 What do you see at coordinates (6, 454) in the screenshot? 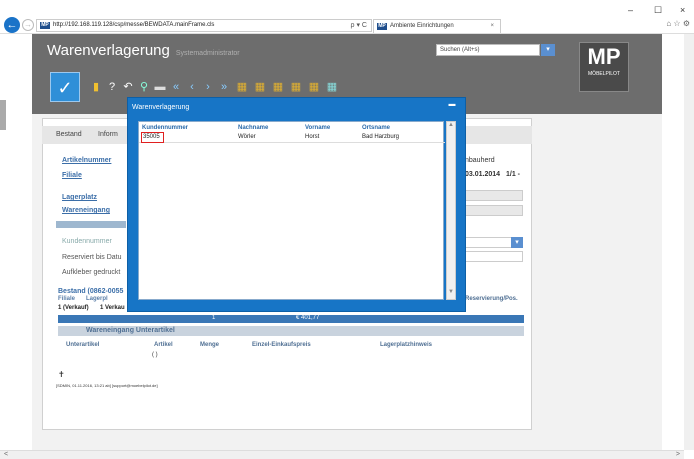
I see `scroll-left-icon: <` at bounding box center [6, 454].